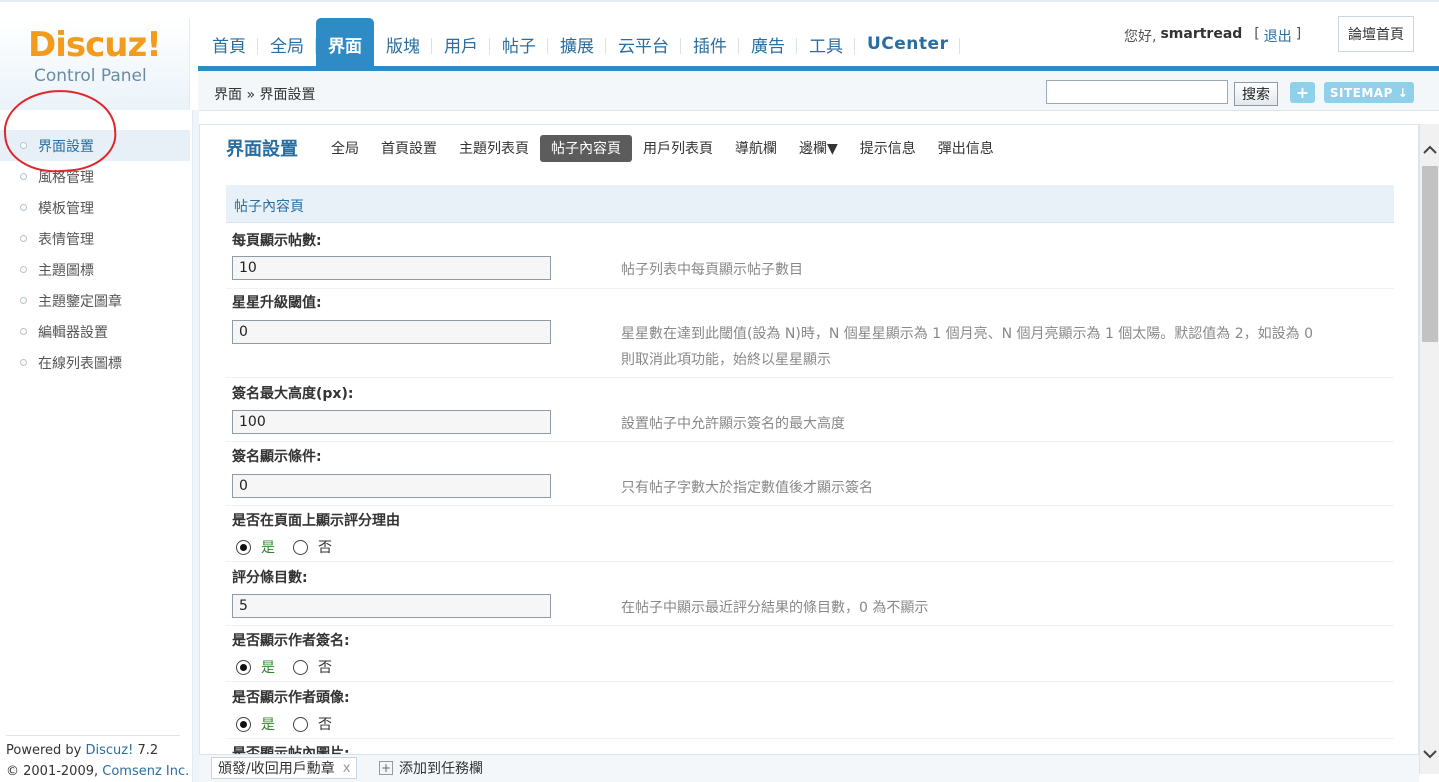  I want to click on tab-global: 全局, so click(345, 148).